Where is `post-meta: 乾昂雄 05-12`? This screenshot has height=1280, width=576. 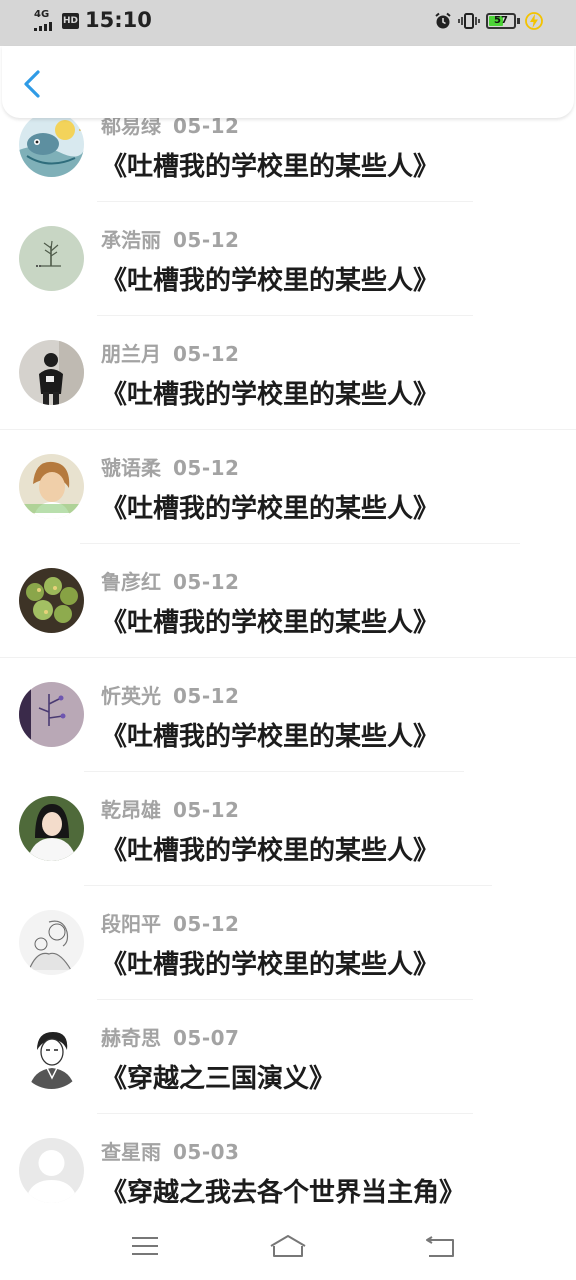
post-meta: 乾昂雄 05-12 is located at coordinates (170, 808).